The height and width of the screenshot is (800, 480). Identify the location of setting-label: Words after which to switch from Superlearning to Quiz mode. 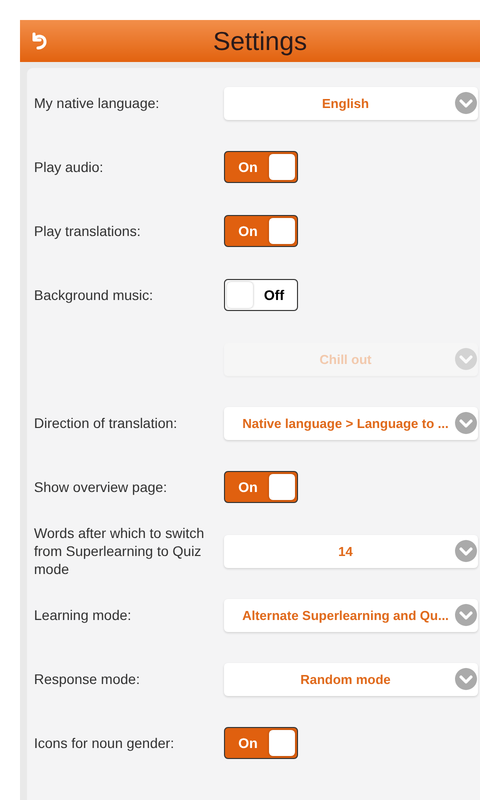
(119, 551).